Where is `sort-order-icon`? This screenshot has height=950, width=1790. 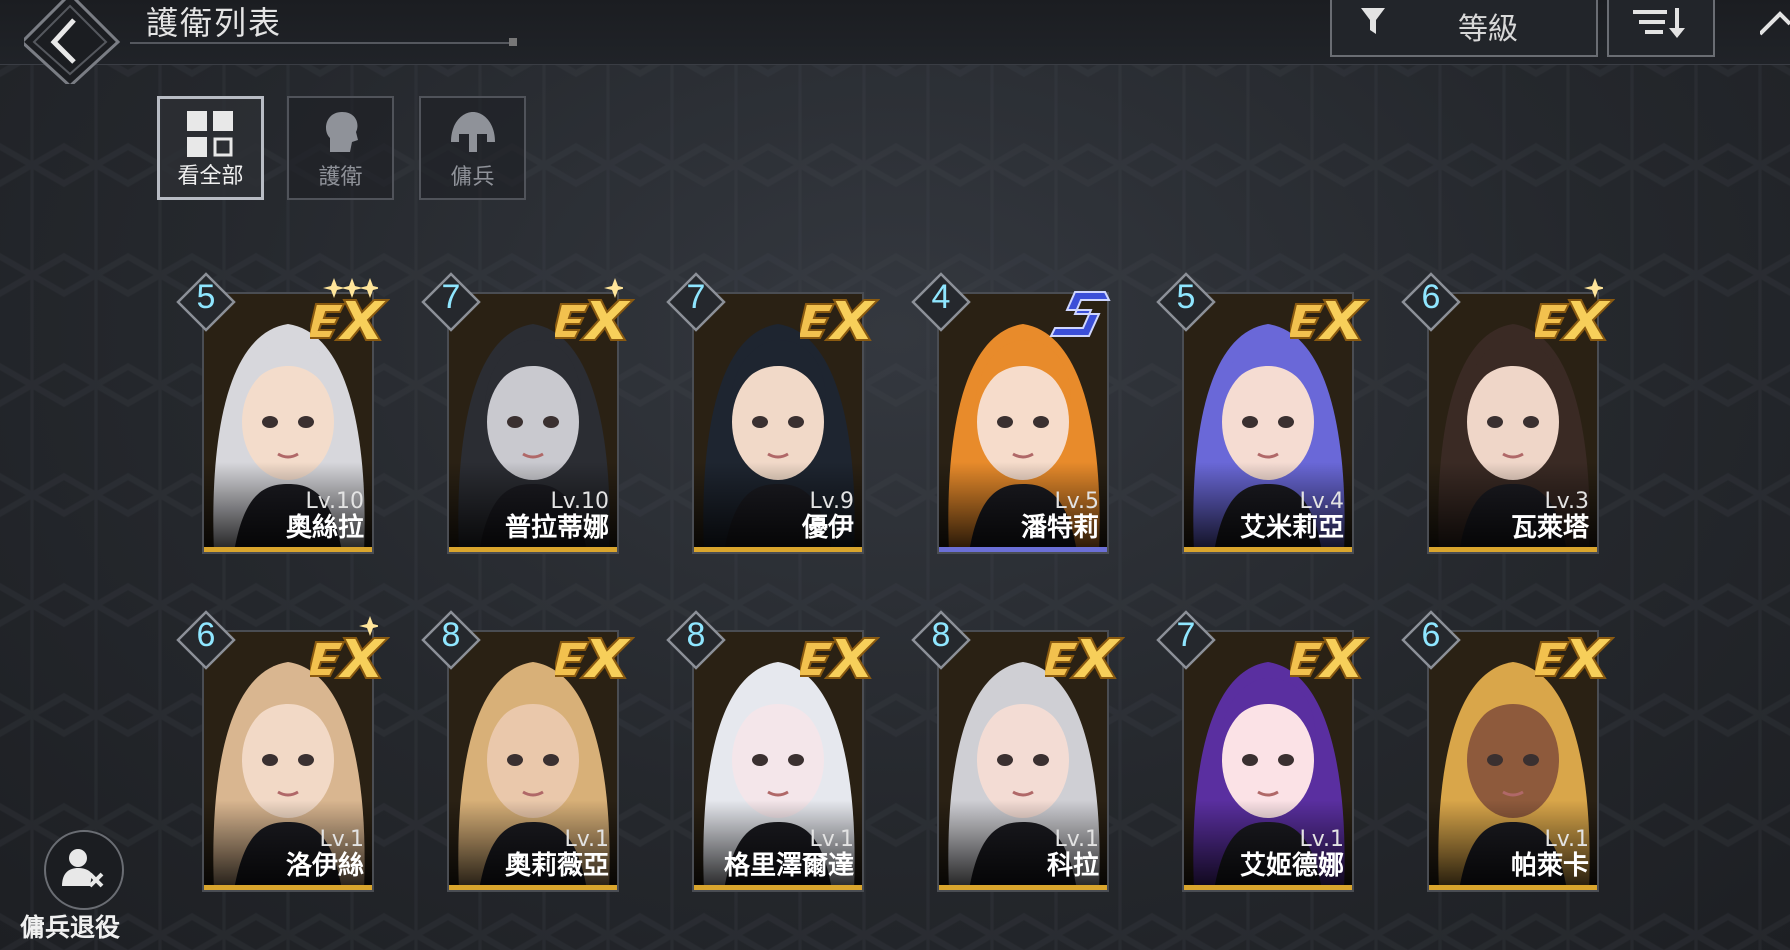
sort-order-icon is located at coordinates (1659, 23).